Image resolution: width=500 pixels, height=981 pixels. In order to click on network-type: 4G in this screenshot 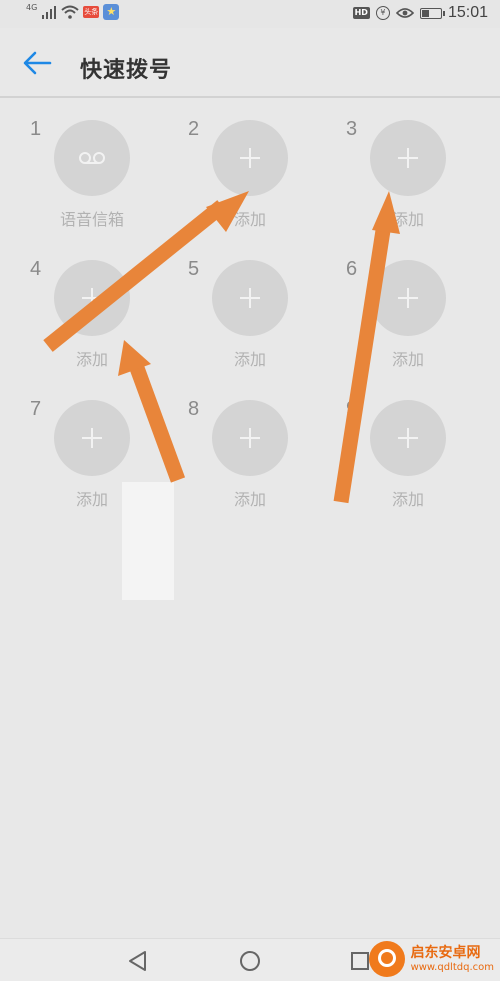, I will do `click(32, 7)`.